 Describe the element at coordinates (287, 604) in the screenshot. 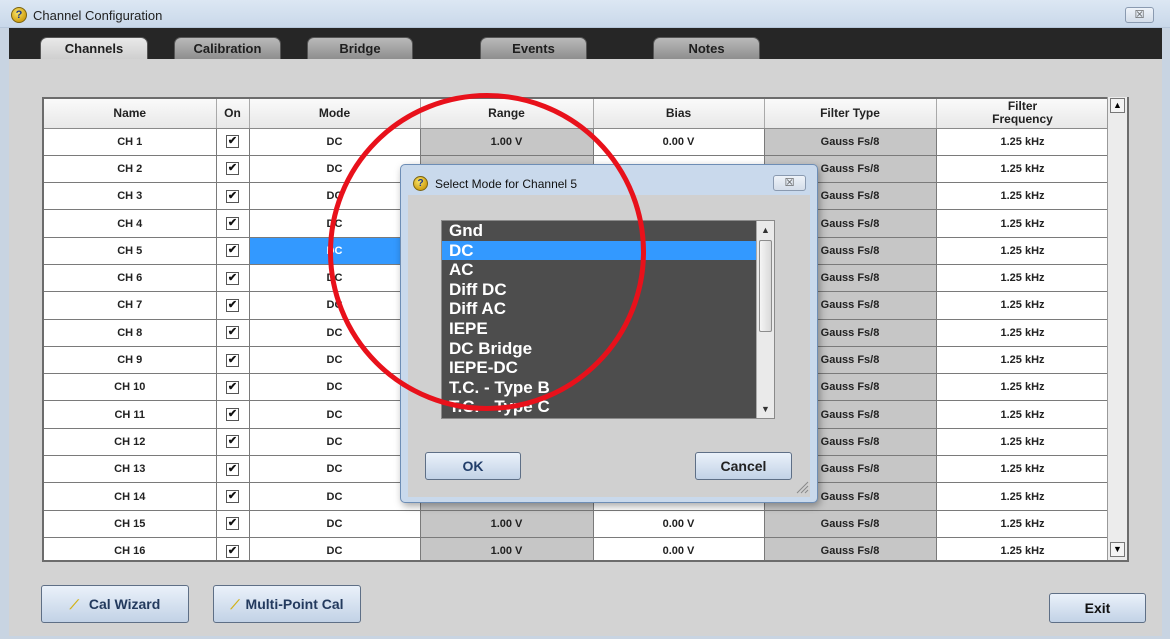

I see `multi-point-cal-button: ⟋ Multi-Point Cal` at that location.